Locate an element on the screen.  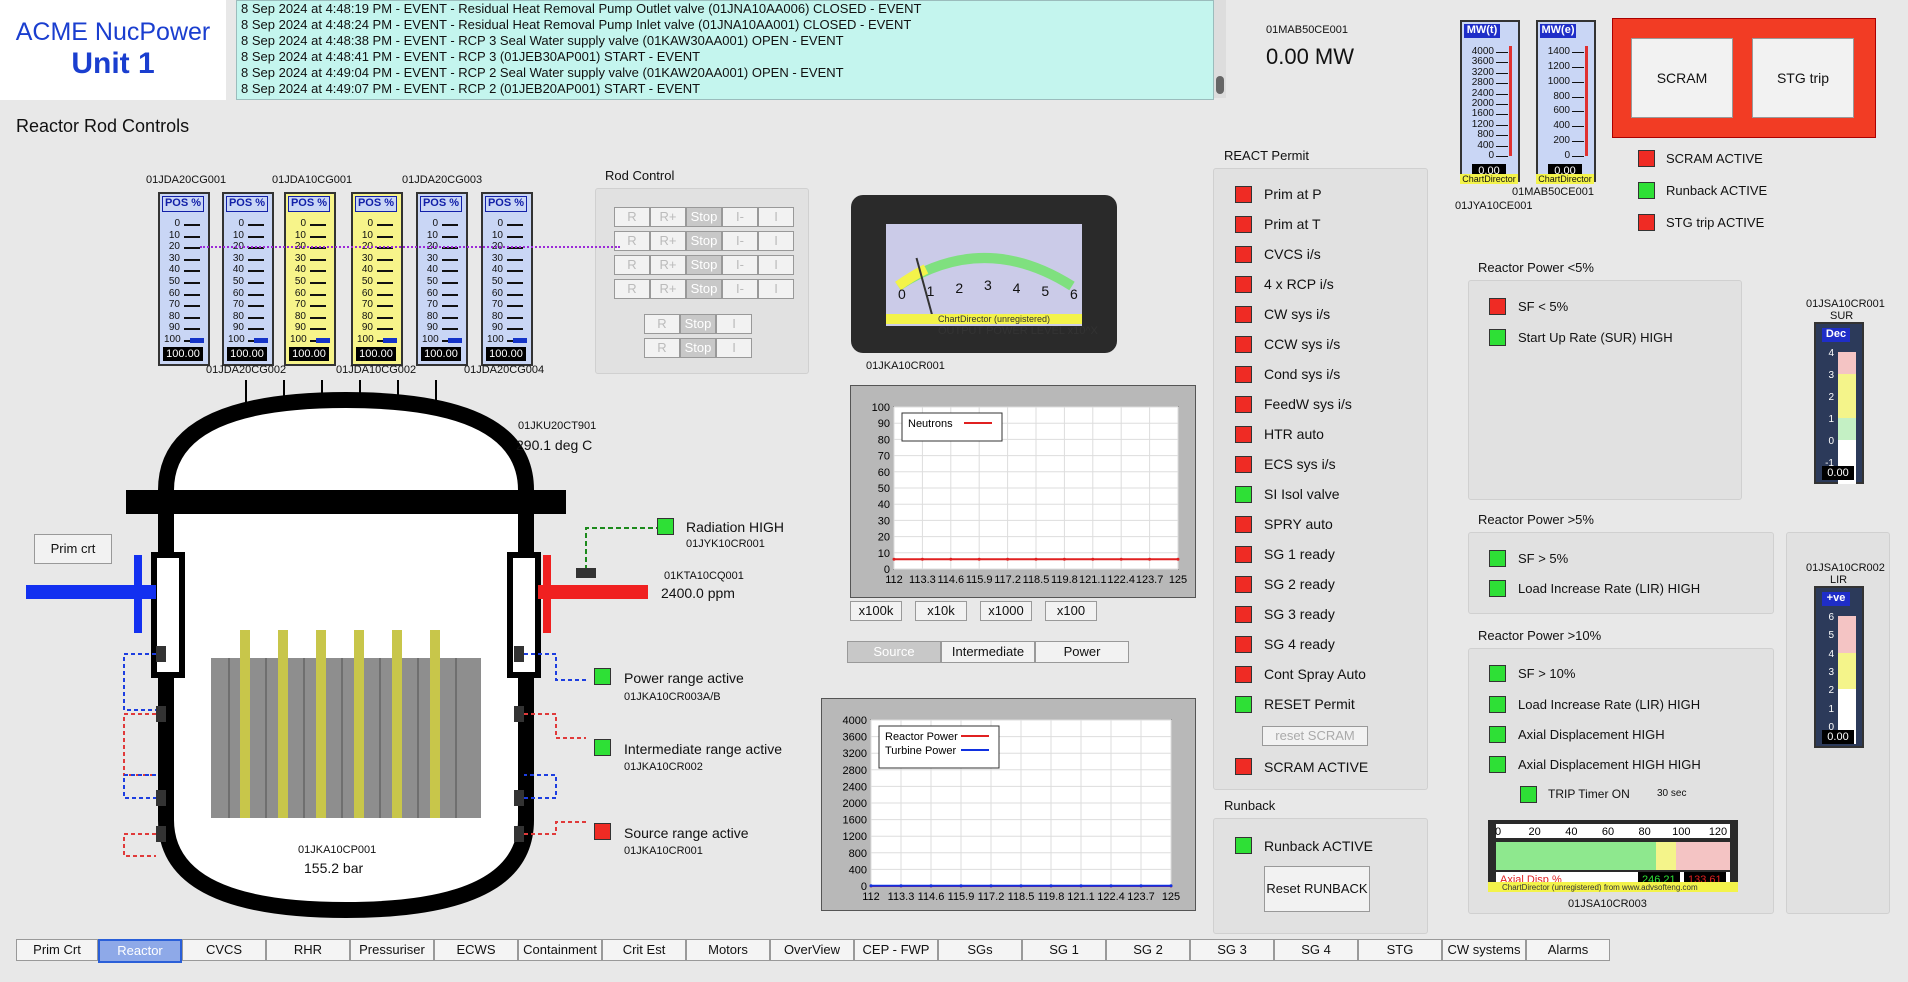
chart-y-tick: 800 is located at coordinates (858, 854).